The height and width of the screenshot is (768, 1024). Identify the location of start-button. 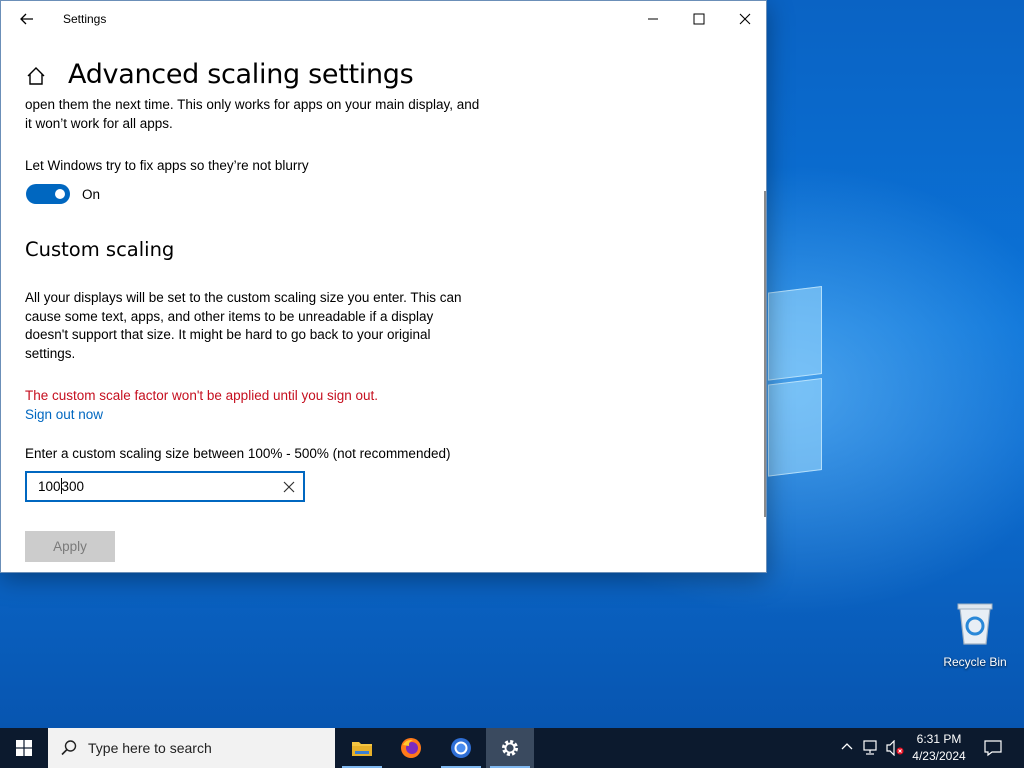
(24, 748).